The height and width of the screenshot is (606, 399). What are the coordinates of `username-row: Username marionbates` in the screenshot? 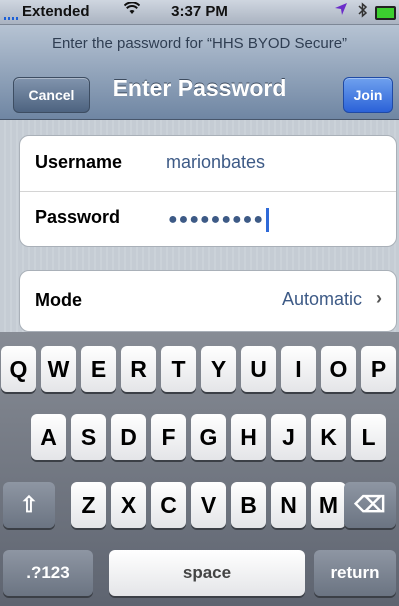 It's located at (208, 164).